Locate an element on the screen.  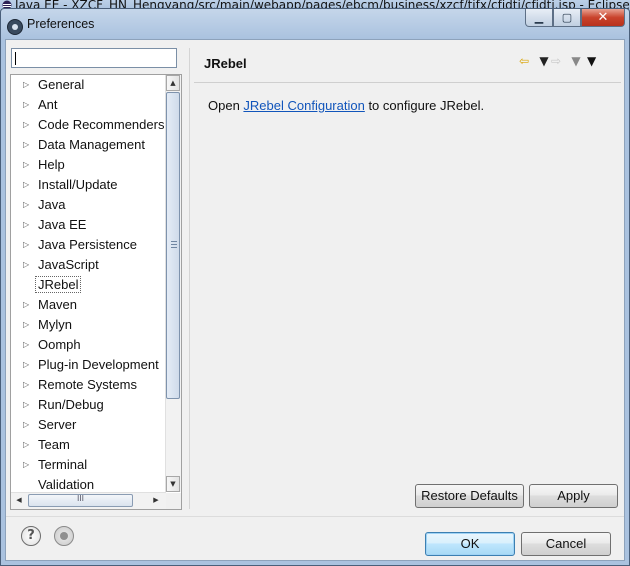
scroll-up-button: ▲ is located at coordinates (173, 83).